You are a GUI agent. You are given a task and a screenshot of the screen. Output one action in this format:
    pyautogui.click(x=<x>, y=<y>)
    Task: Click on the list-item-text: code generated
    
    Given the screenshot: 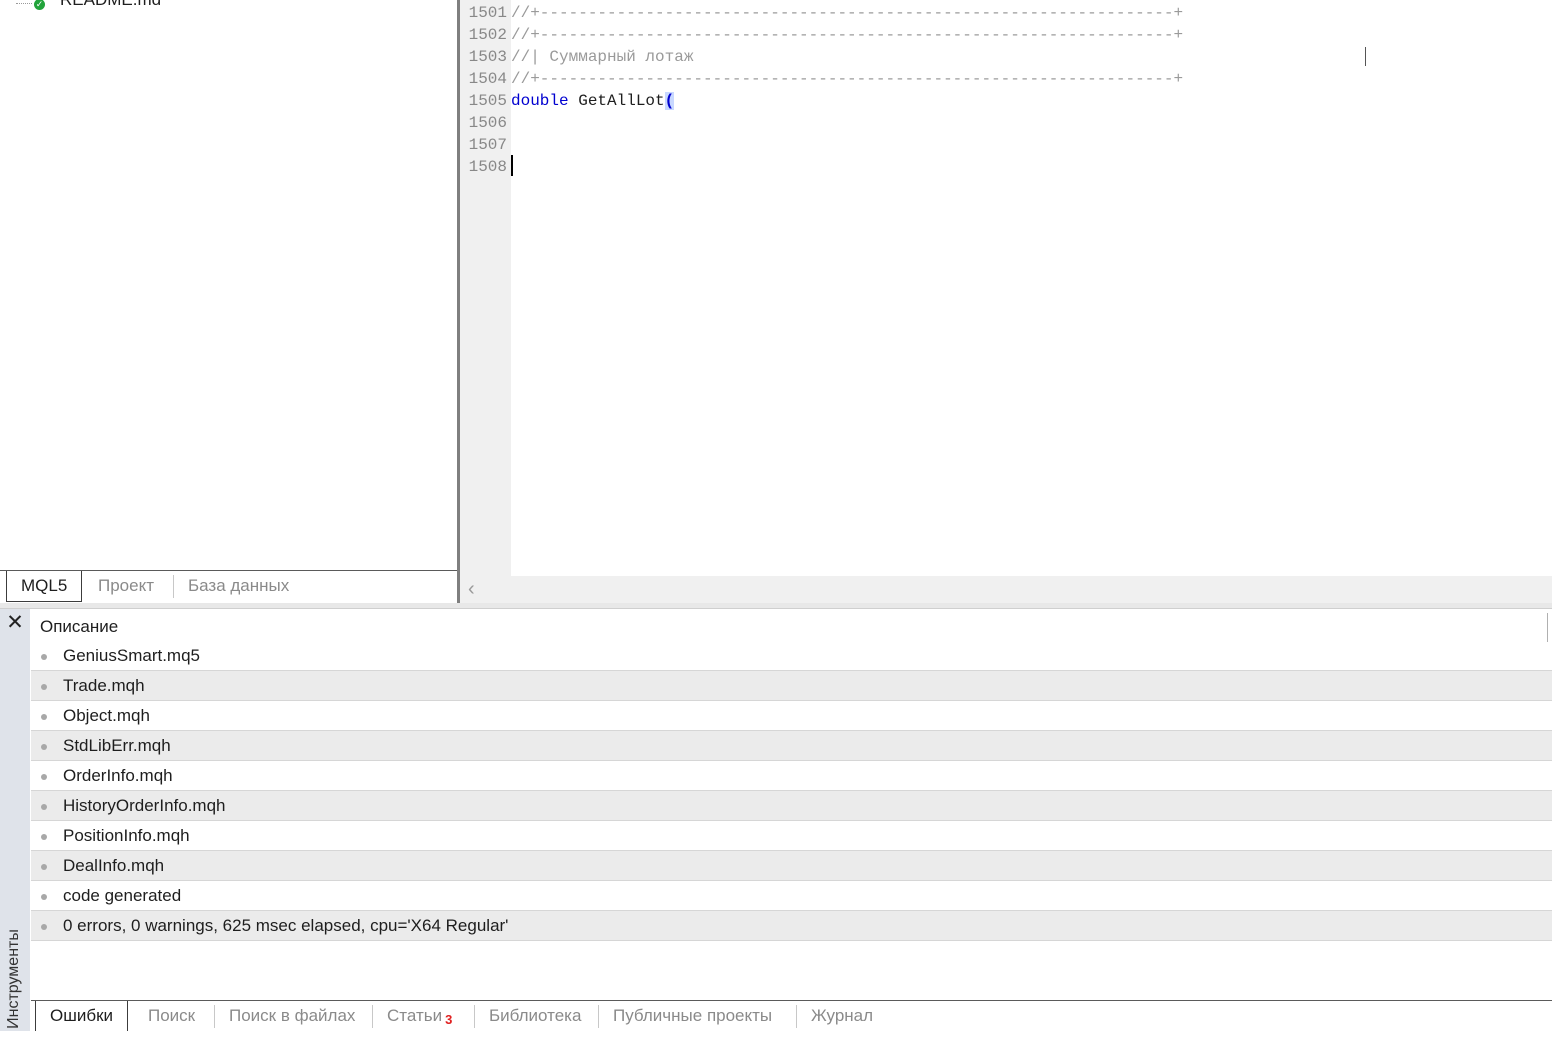 What is the action you would take?
    pyautogui.click(x=122, y=895)
    